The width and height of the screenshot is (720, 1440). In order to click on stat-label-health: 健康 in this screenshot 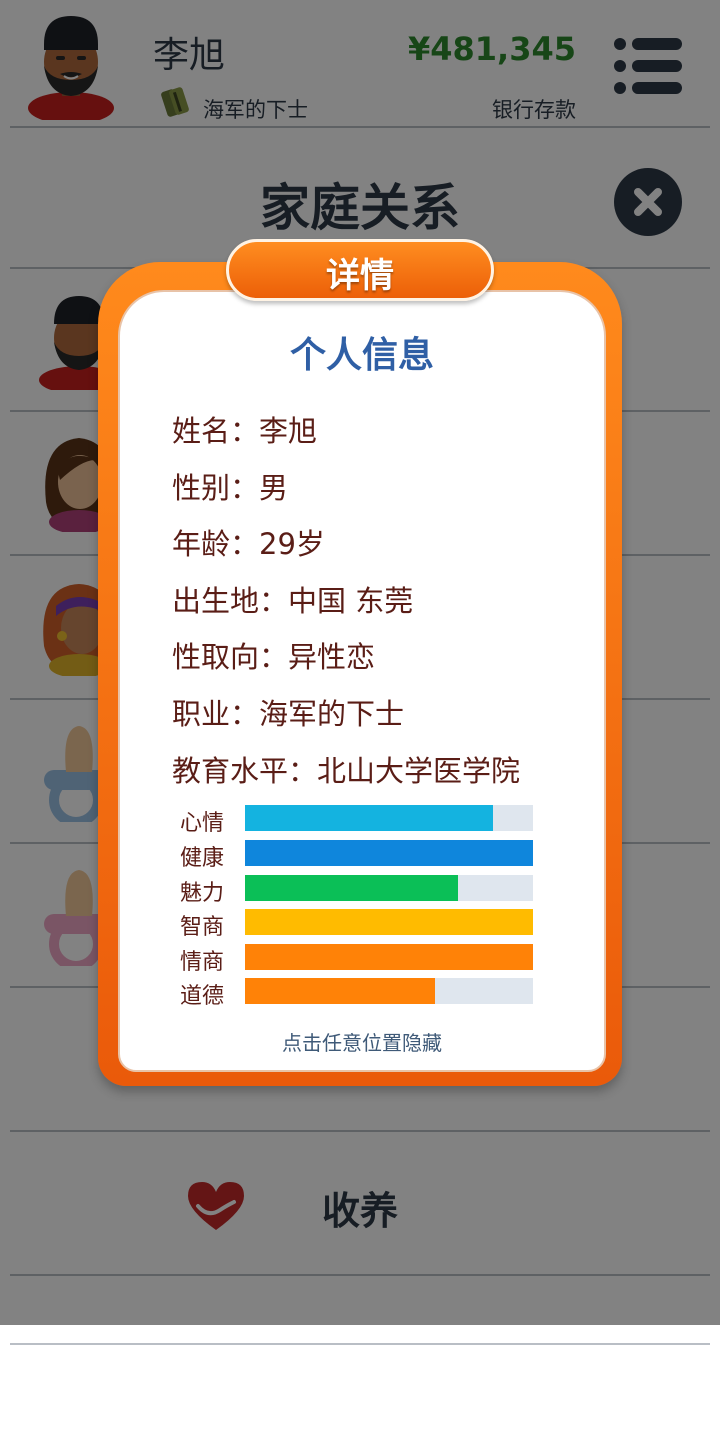, I will do `click(202, 858)`.